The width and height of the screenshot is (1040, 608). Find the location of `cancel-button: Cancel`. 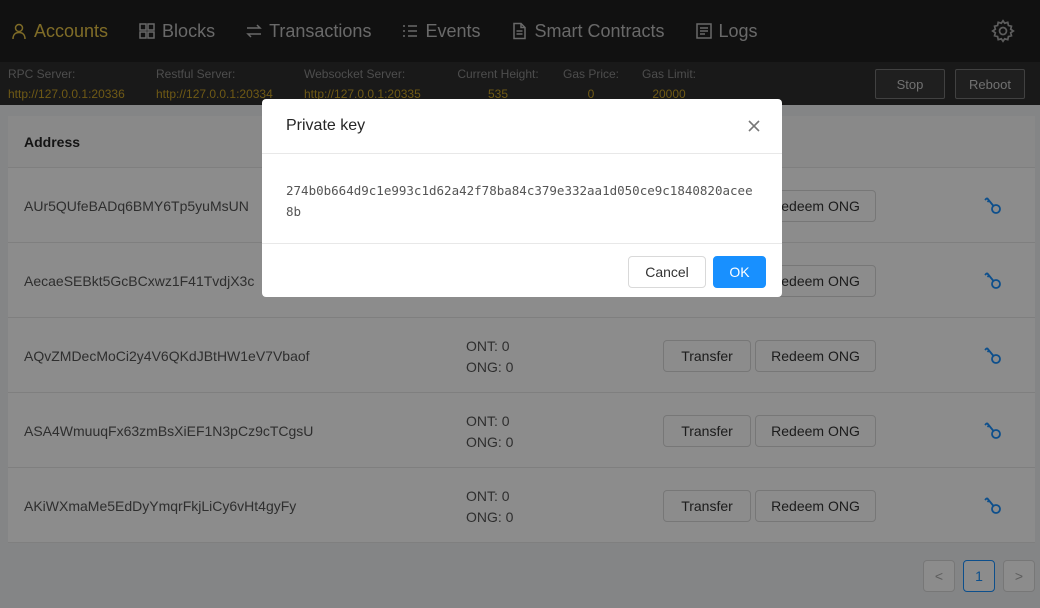

cancel-button: Cancel is located at coordinates (667, 272).